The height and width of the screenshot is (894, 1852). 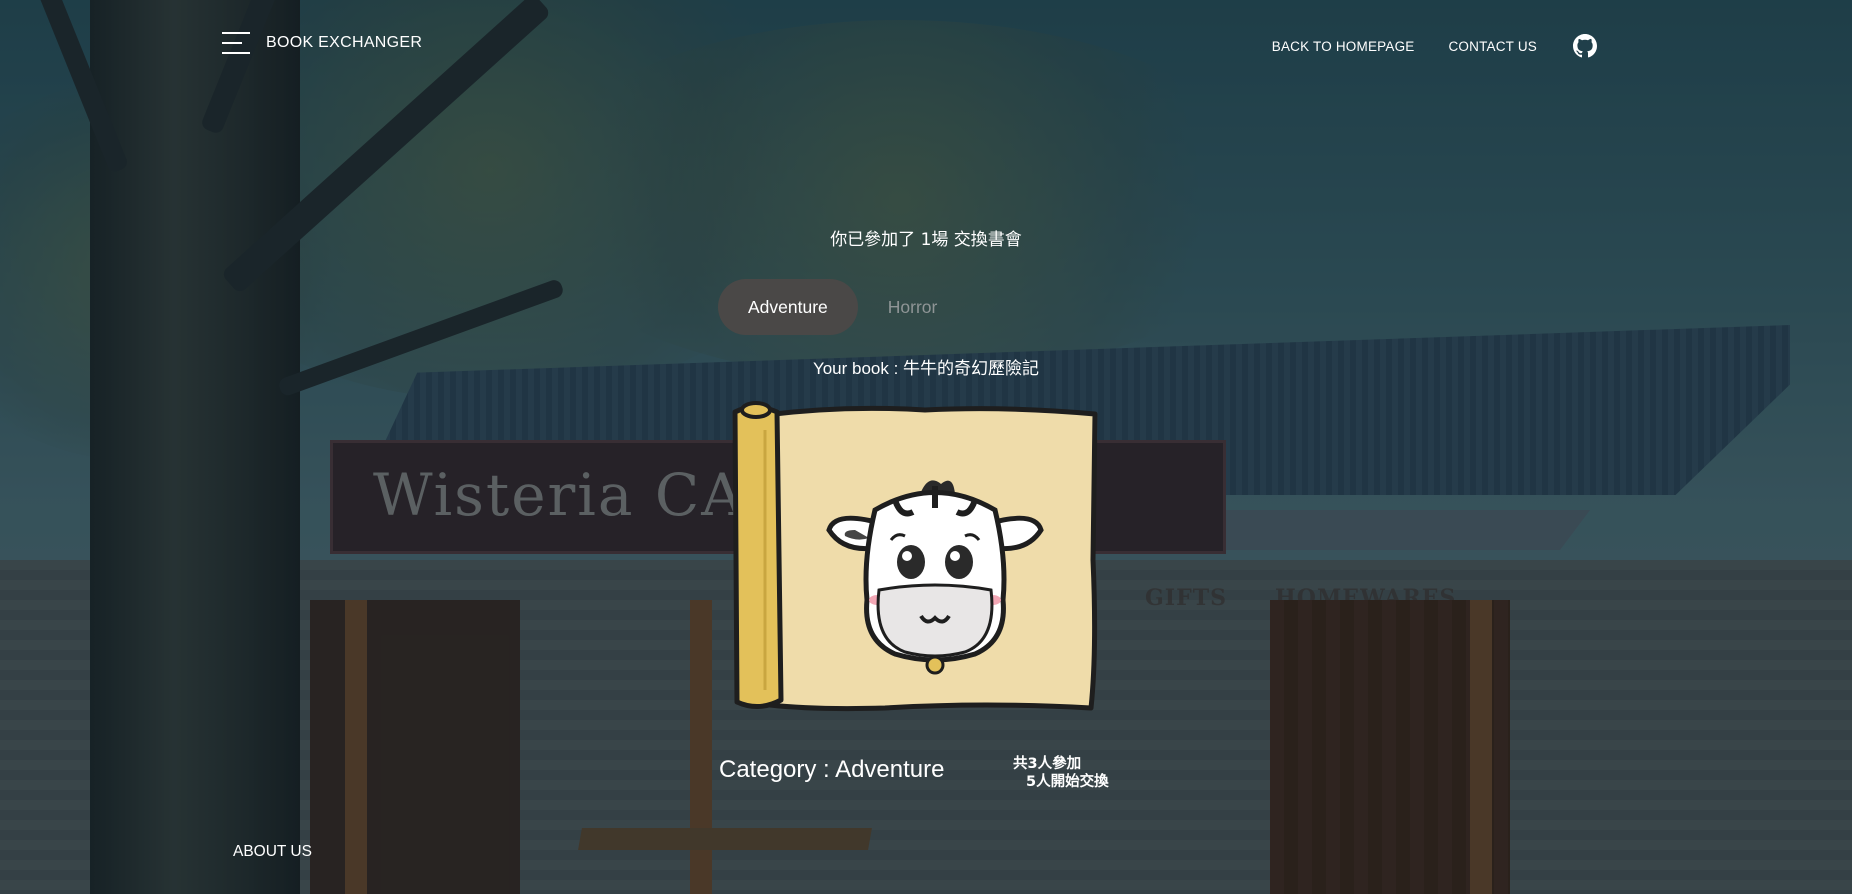 I want to click on hamburger-menu-icon, so click(x=236, y=43).